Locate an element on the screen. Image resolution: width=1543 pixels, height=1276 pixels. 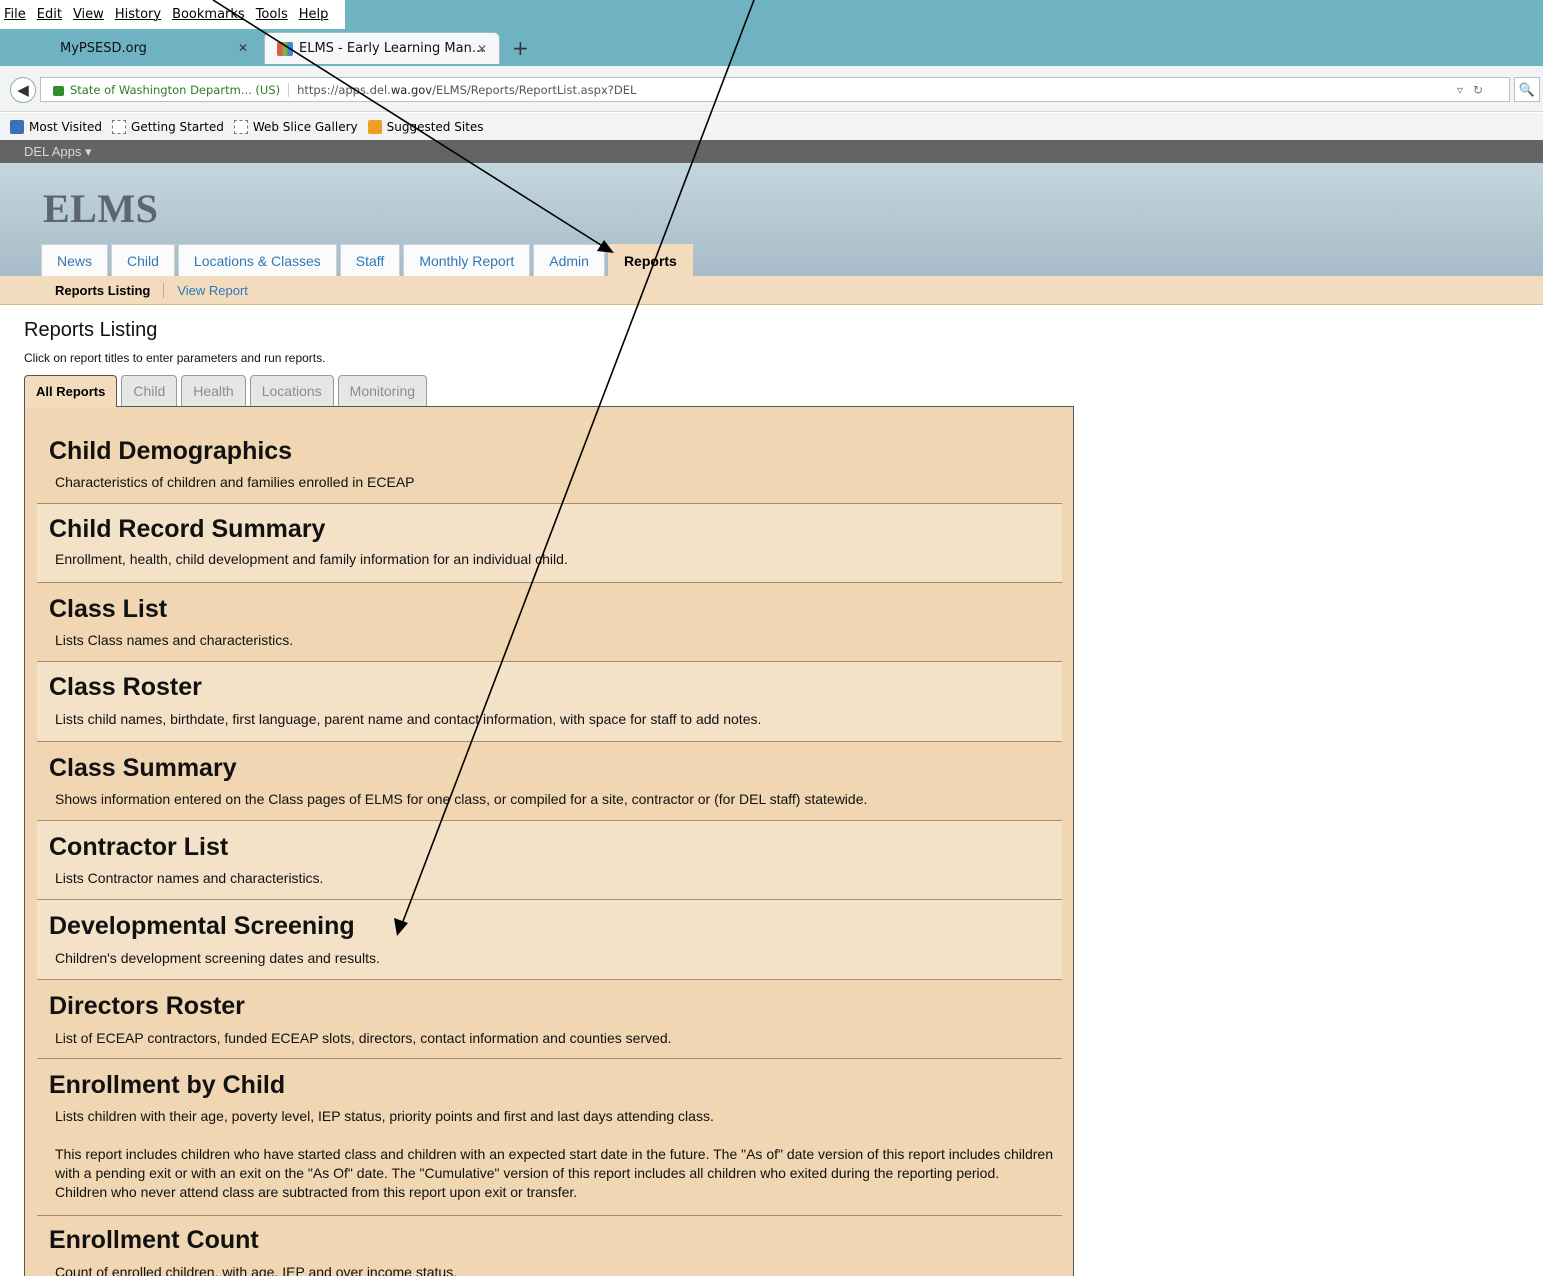
report-title-link: Child Demographics is located at coordinates (170, 451).